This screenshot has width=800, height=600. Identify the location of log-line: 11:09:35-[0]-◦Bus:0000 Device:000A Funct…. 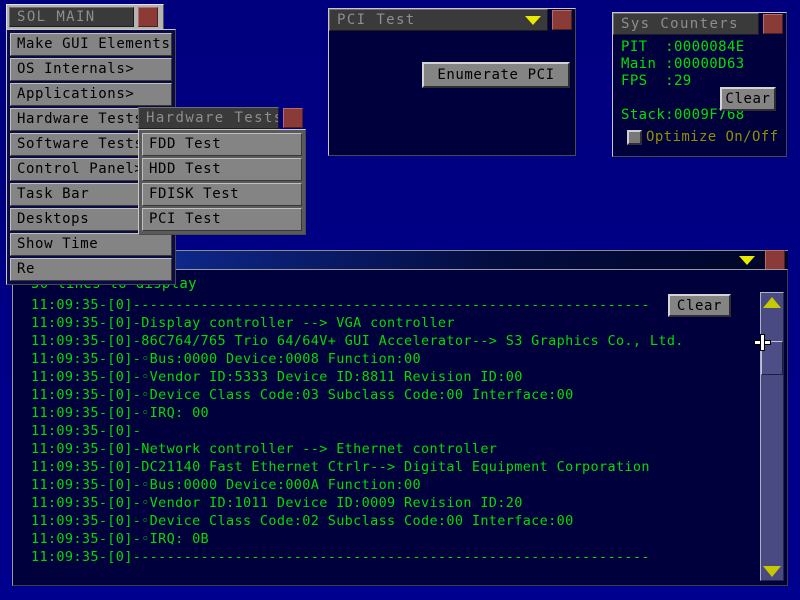
(226, 485).